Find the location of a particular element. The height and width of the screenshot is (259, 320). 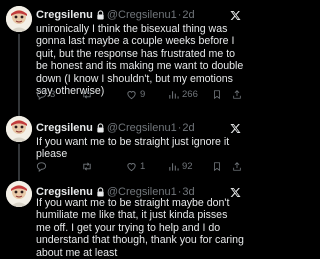

view-count: 266 is located at coordinates (190, 94).